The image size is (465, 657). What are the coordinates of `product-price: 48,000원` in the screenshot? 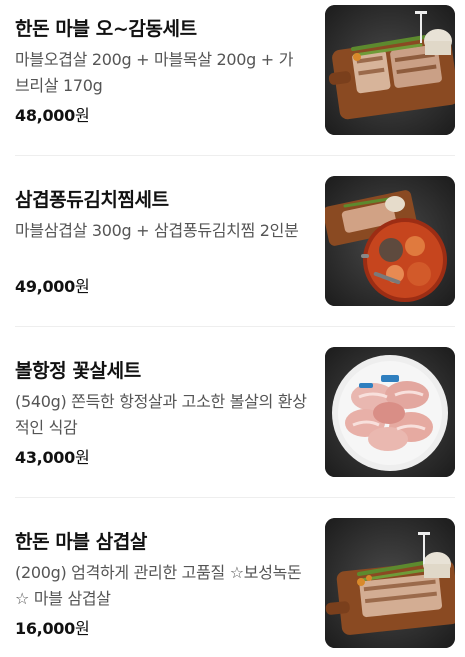 It's located at (52, 114).